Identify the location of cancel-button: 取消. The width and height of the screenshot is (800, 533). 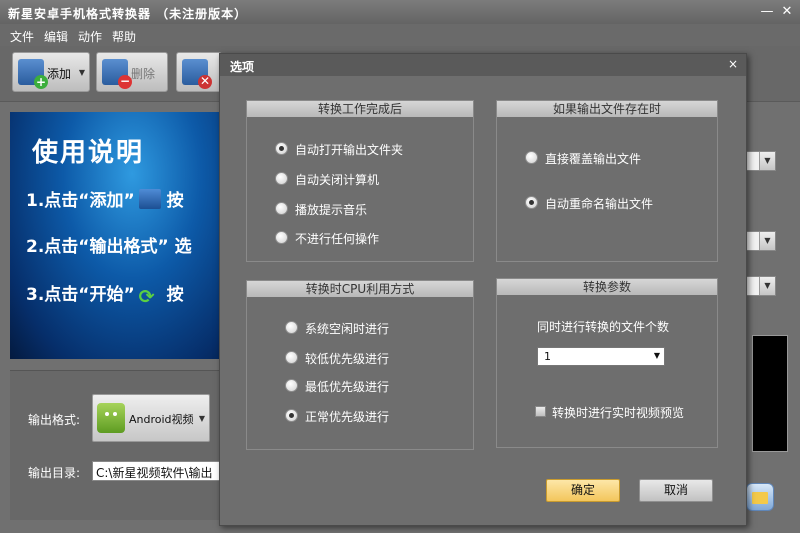
(676, 490).